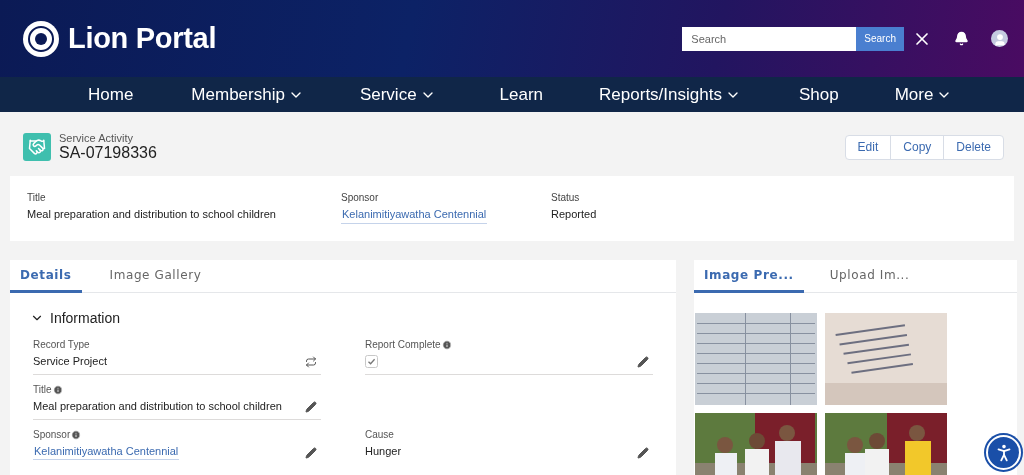  What do you see at coordinates (380, 434) in the screenshot?
I see `field-label: Cause` at bounding box center [380, 434].